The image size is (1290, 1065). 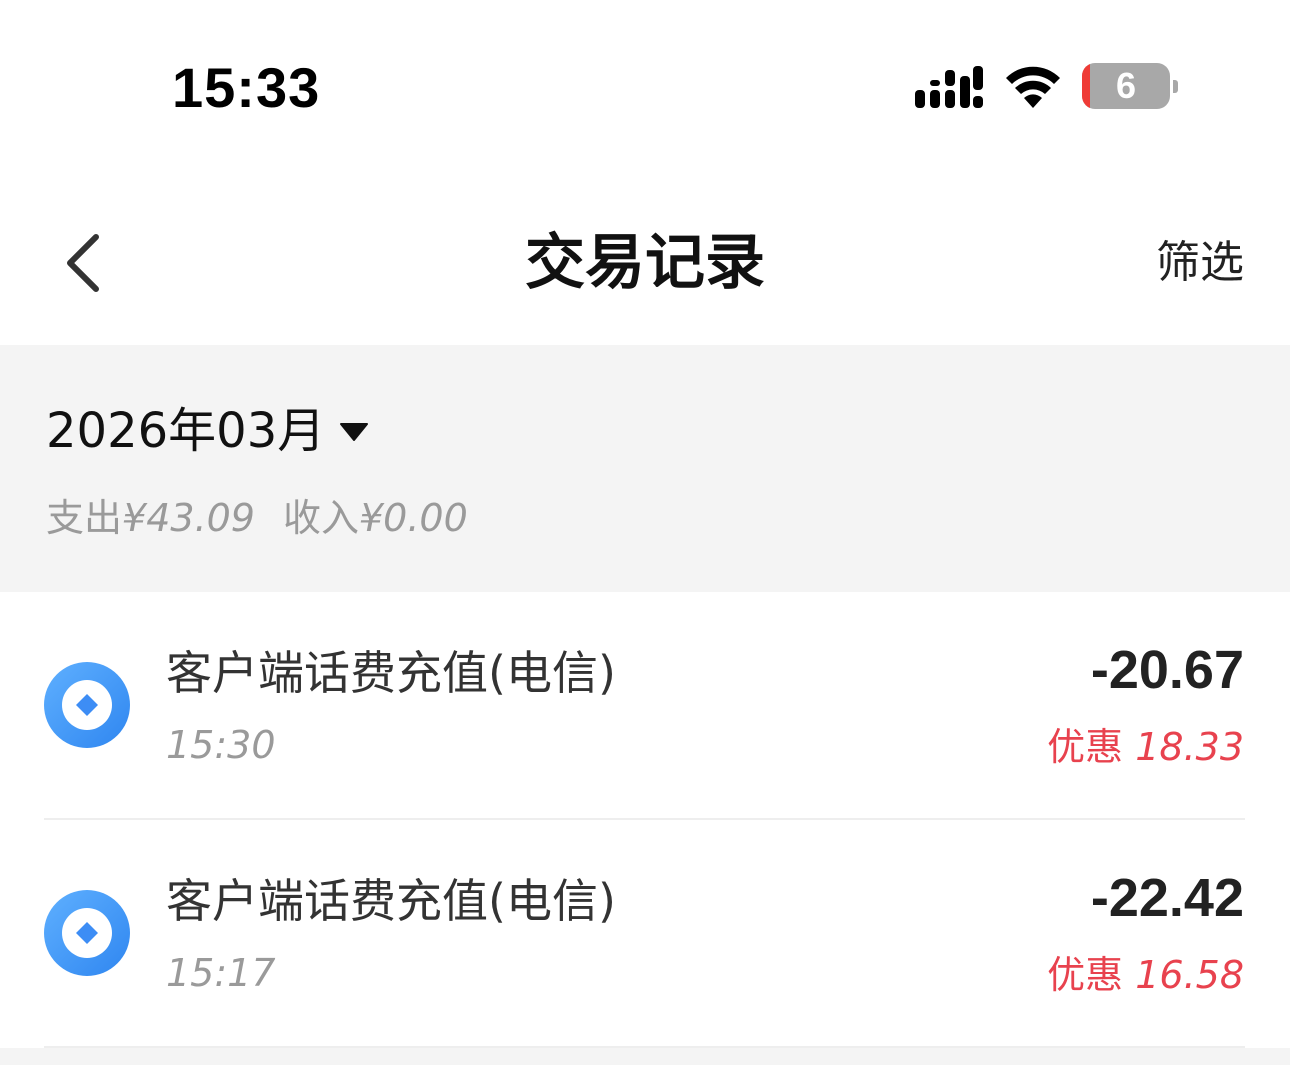 I want to click on discount-value: 18.33, so click(x=1189, y=747).